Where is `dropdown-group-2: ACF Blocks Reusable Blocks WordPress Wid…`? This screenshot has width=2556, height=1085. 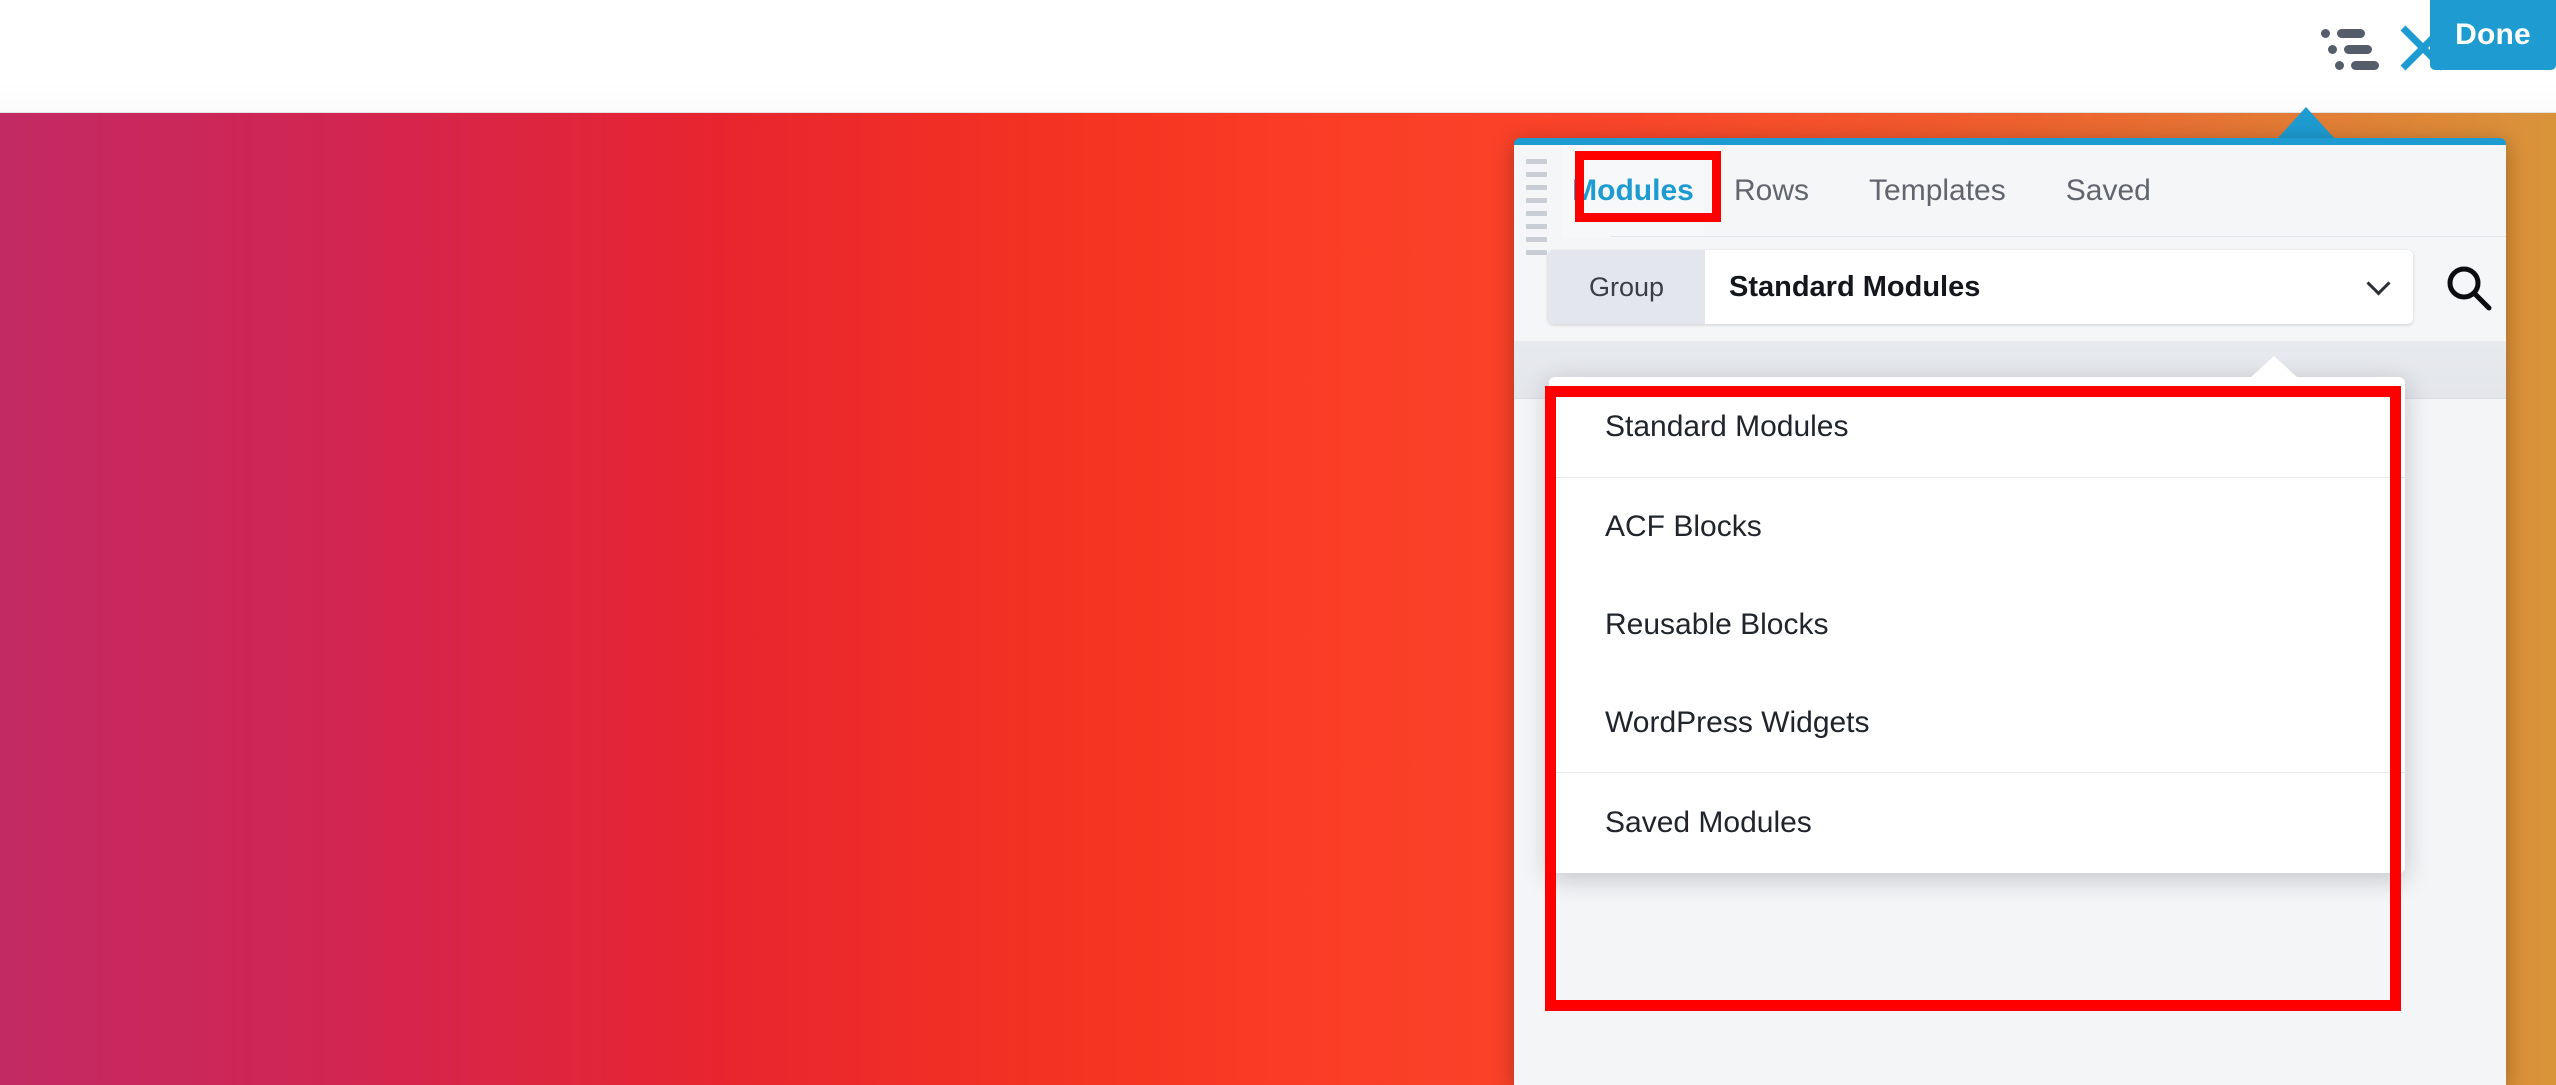
dropdown-group-2: ACF Blocks Reusable Blocks WordPress Wid… is located at coordinates (1977, 624).